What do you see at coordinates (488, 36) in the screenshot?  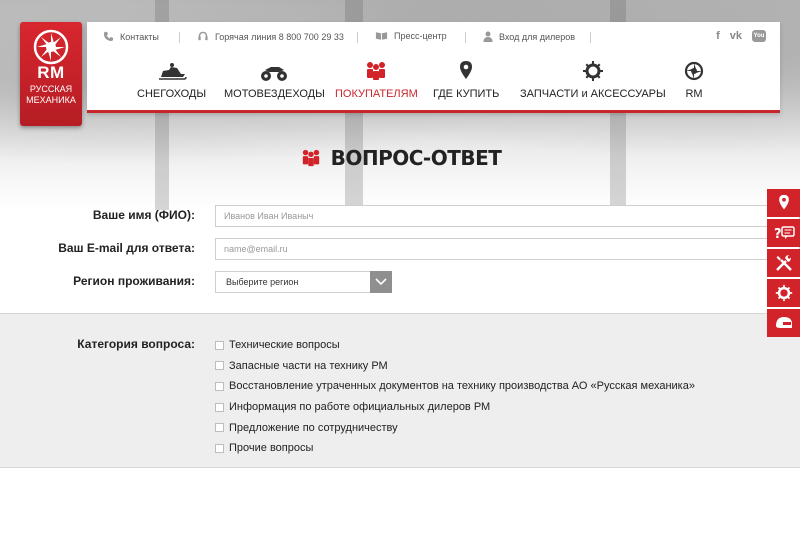 I see `user-icon` at bounding box center [488, 36].